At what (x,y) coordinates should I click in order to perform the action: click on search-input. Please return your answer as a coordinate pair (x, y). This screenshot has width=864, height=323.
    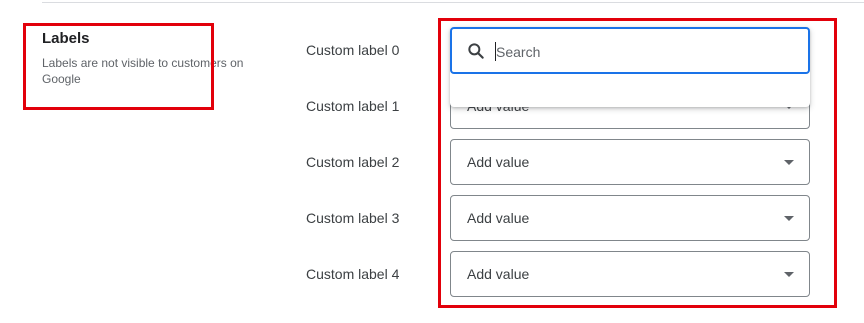
    Looking at the image, I should click on (646, 52).